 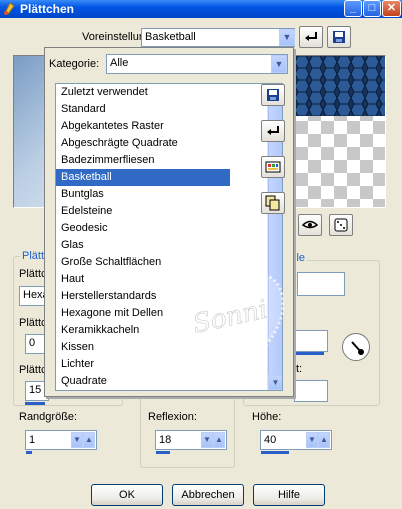 What do you see at coordinates (9, 8) in the screenshot?
I see `app-icon` at bounding box center [9, 8].